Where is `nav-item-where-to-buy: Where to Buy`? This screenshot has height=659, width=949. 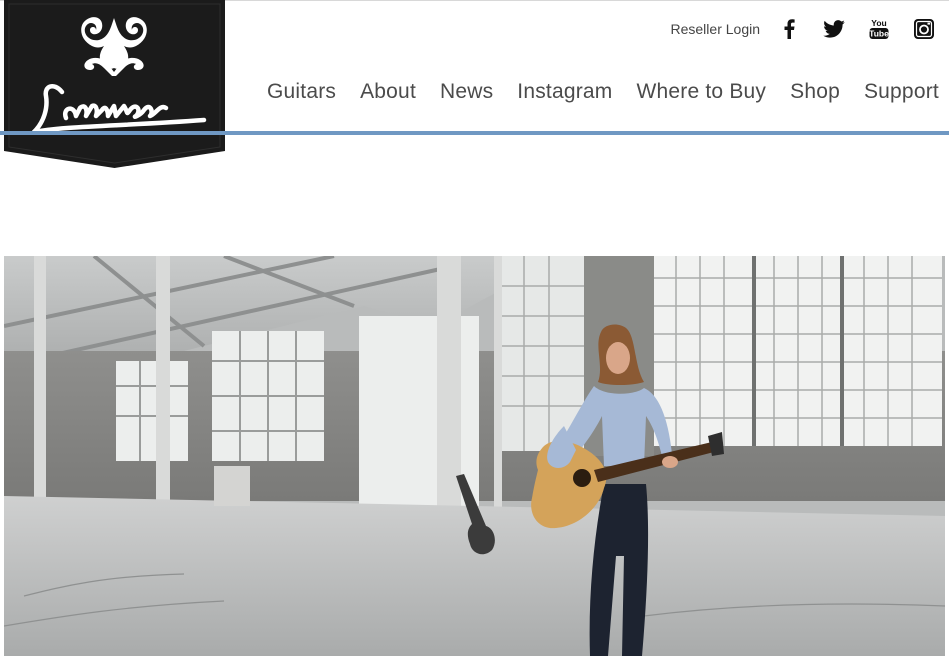 nav-item-where-to-buy: Where to Buy is located at coordinates (701, 92).